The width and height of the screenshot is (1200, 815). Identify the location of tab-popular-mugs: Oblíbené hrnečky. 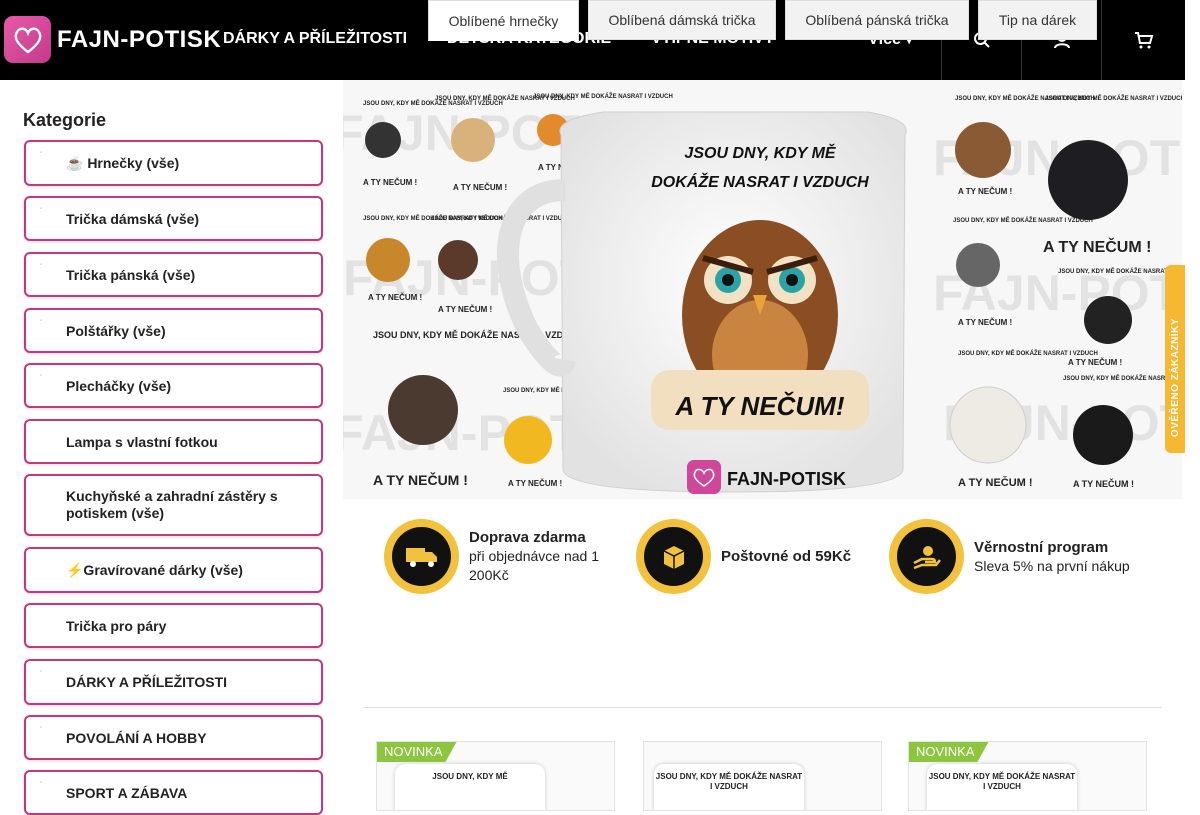
(503, 20).